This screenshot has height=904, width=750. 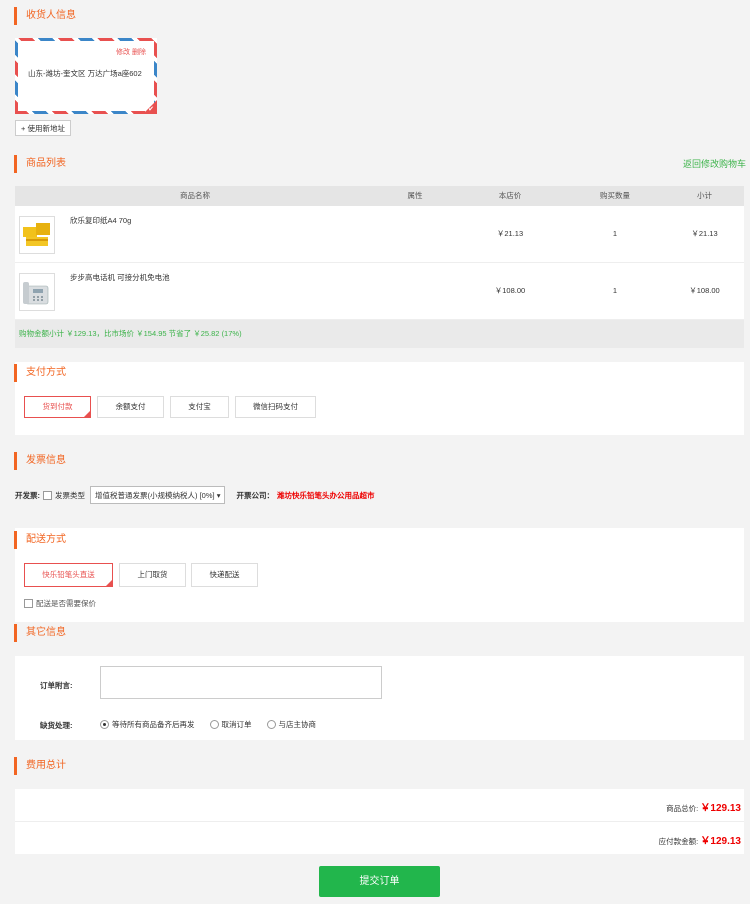 I want to click on table-row: 步步高电话机 可接分机免电池 ￥108.00 1 ￥108.00, so click(x=379, y=291).